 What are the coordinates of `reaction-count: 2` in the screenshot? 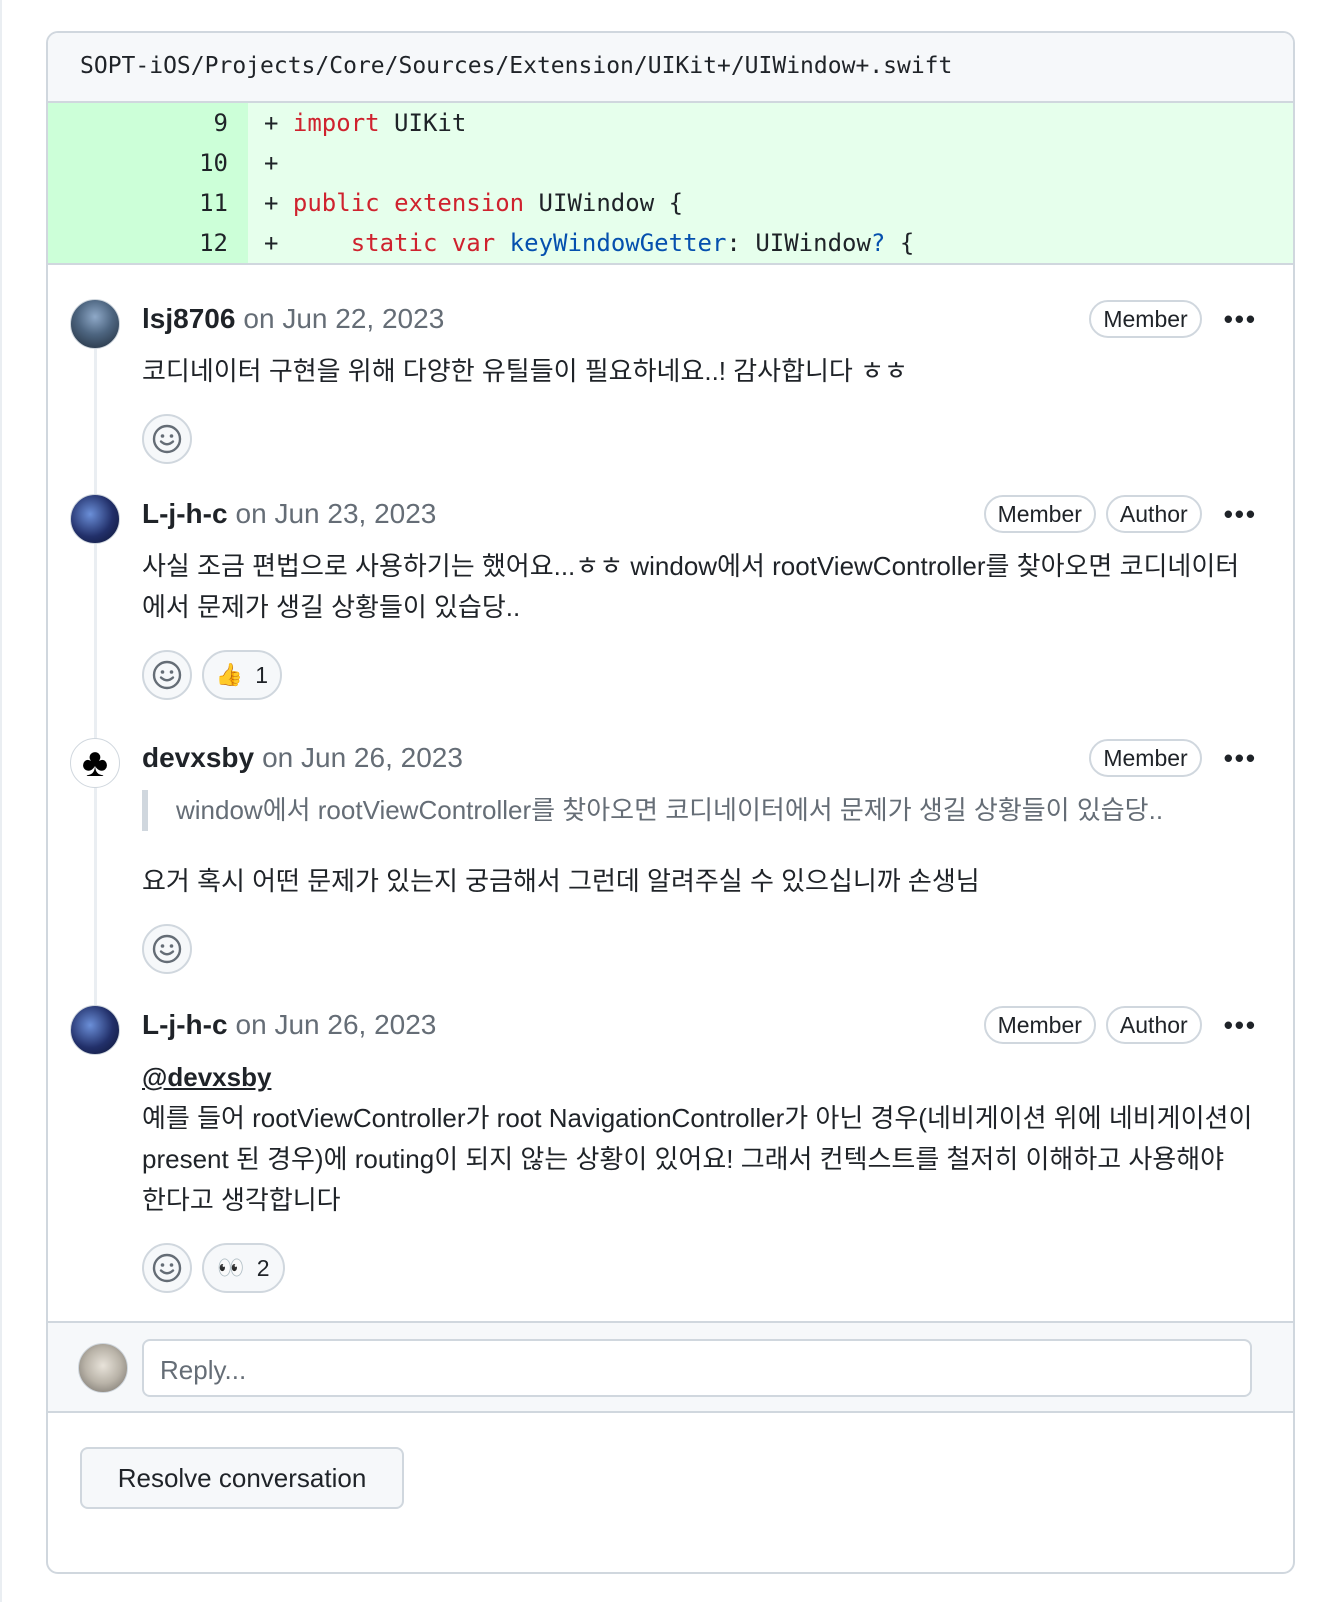 It's located at (263, 1267).